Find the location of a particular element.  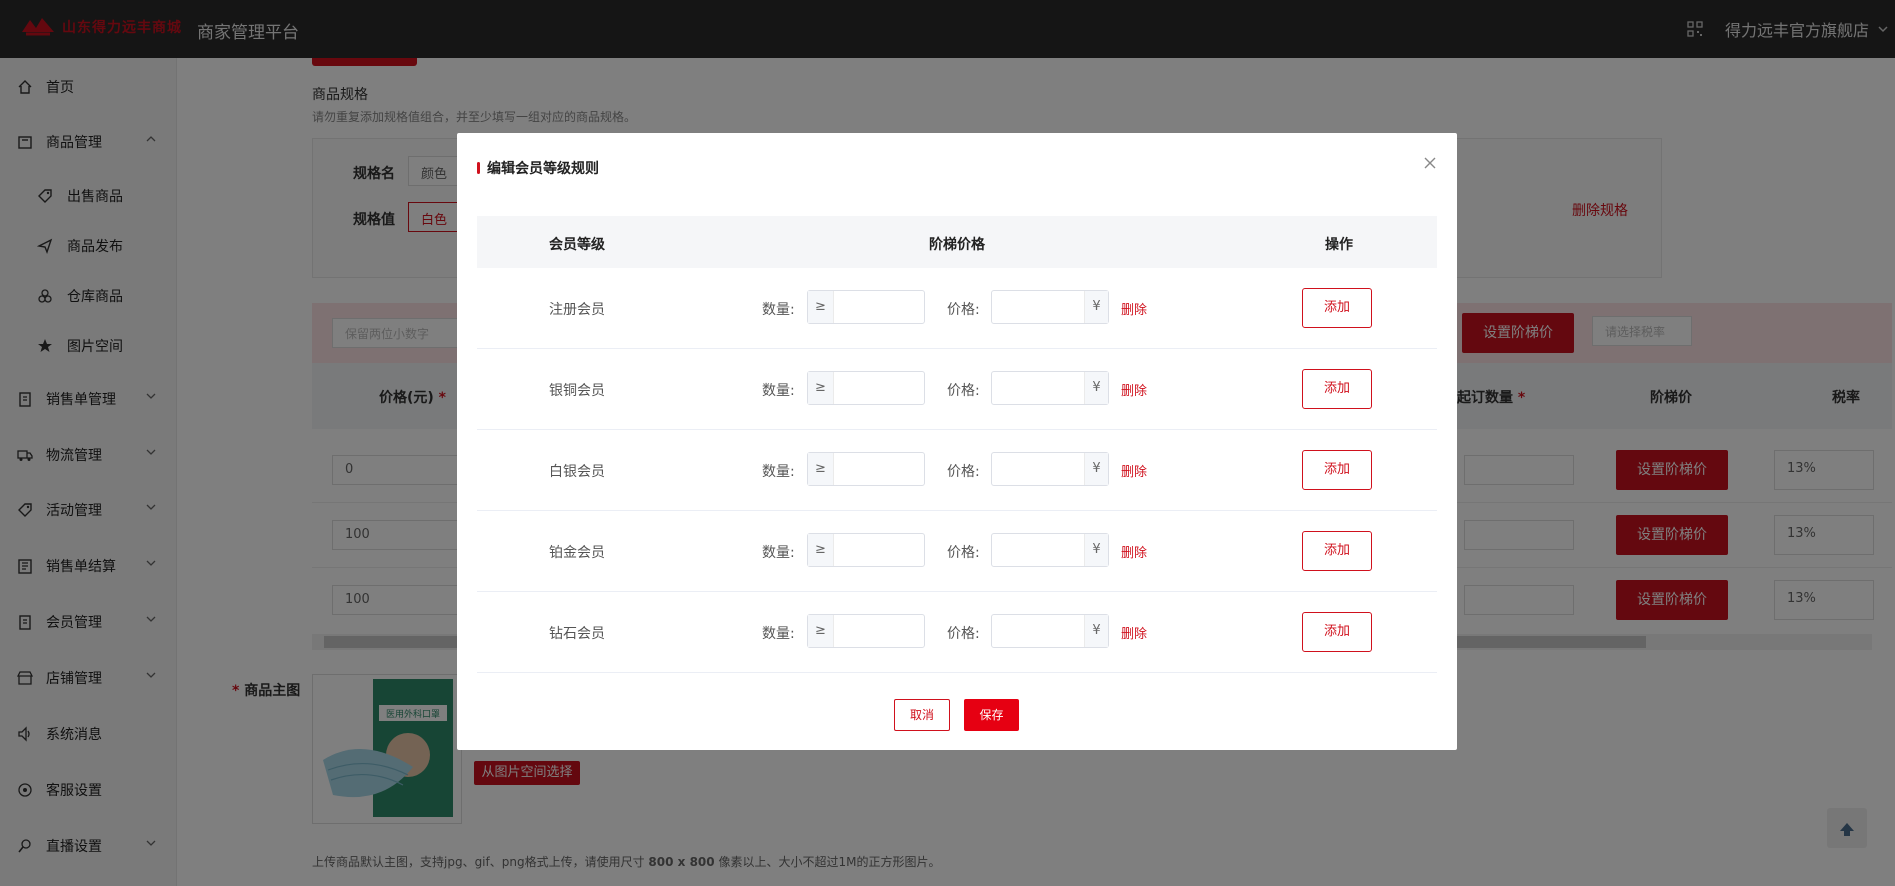

table-row: 注册会员 数量: ≥ 价格: ¥ 删除 添加 is located at coordinates (957, 308).